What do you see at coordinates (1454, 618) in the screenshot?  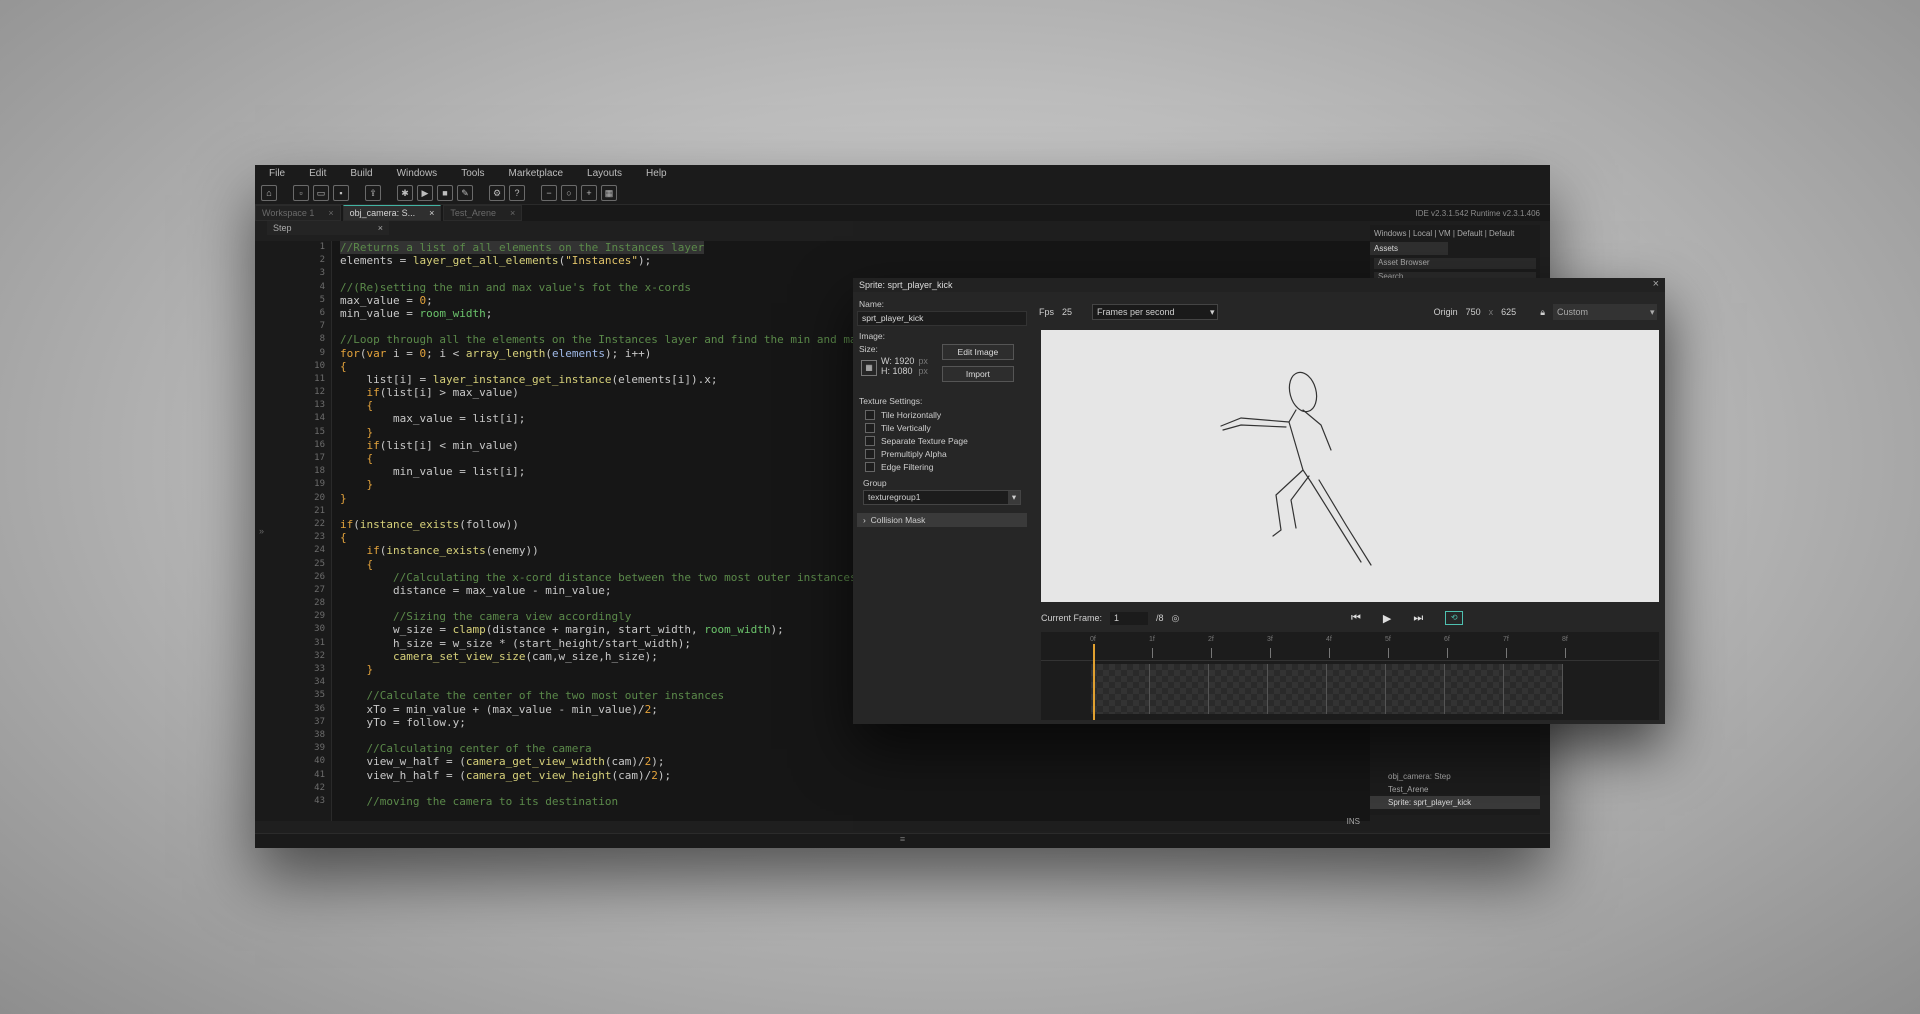 I see `loop-icon: ⟲` at bounding box center [1454, 618].